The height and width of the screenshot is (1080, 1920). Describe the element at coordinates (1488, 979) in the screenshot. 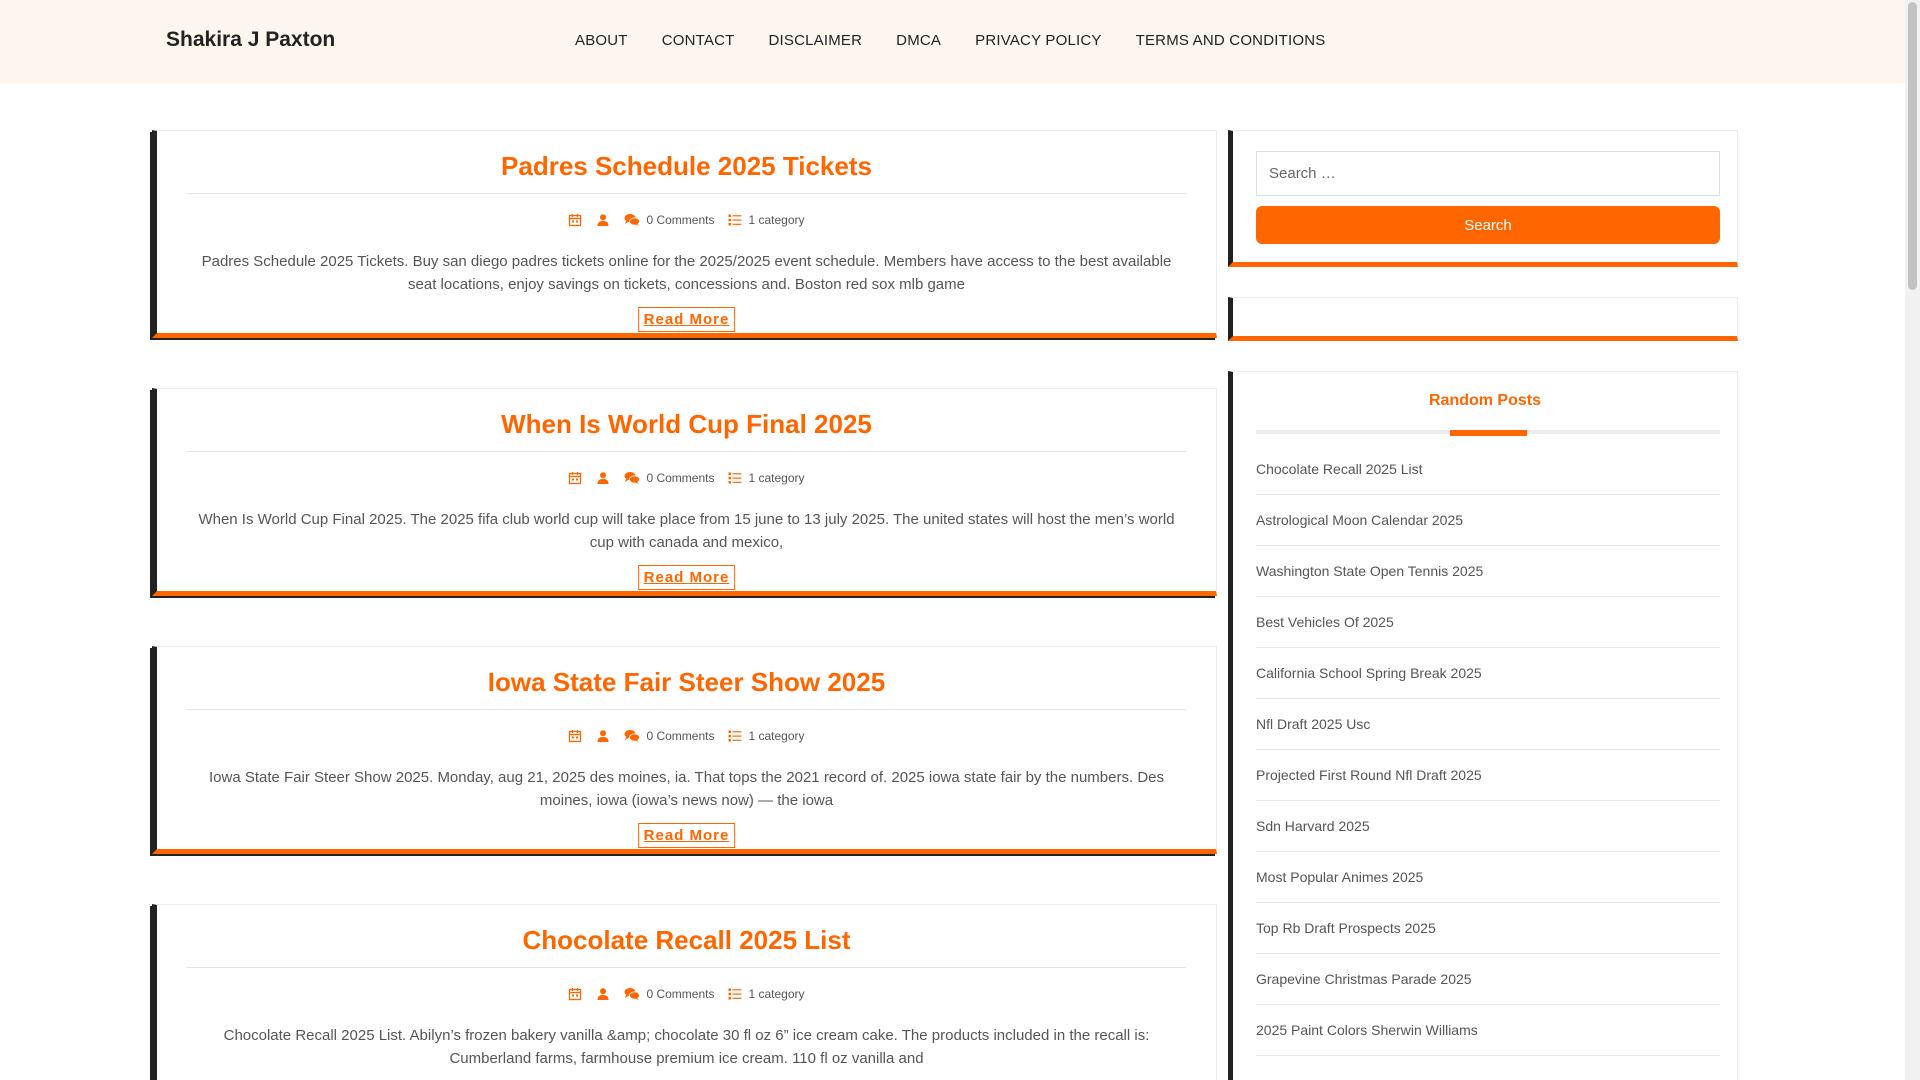

I see `random-post-link: Grapevine Christmas Parade 2025` at that location.